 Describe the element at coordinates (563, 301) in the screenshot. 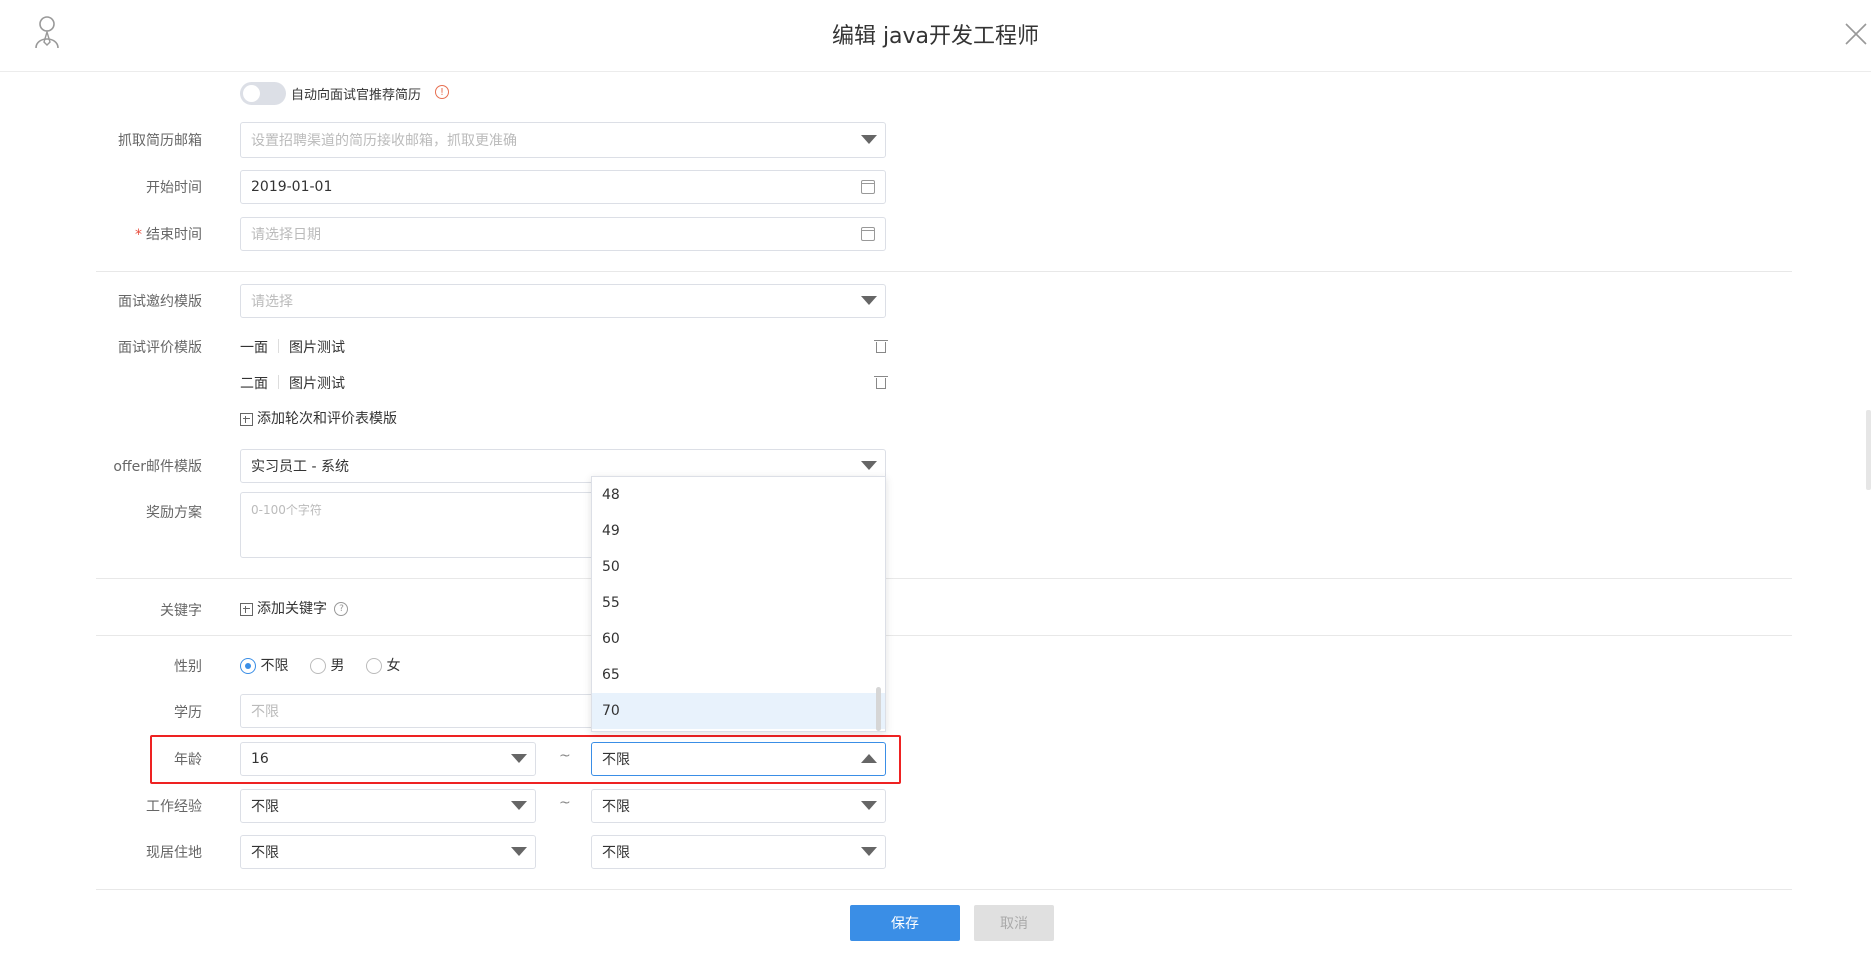

I see `interview-invite-select: 请选择` at that location.